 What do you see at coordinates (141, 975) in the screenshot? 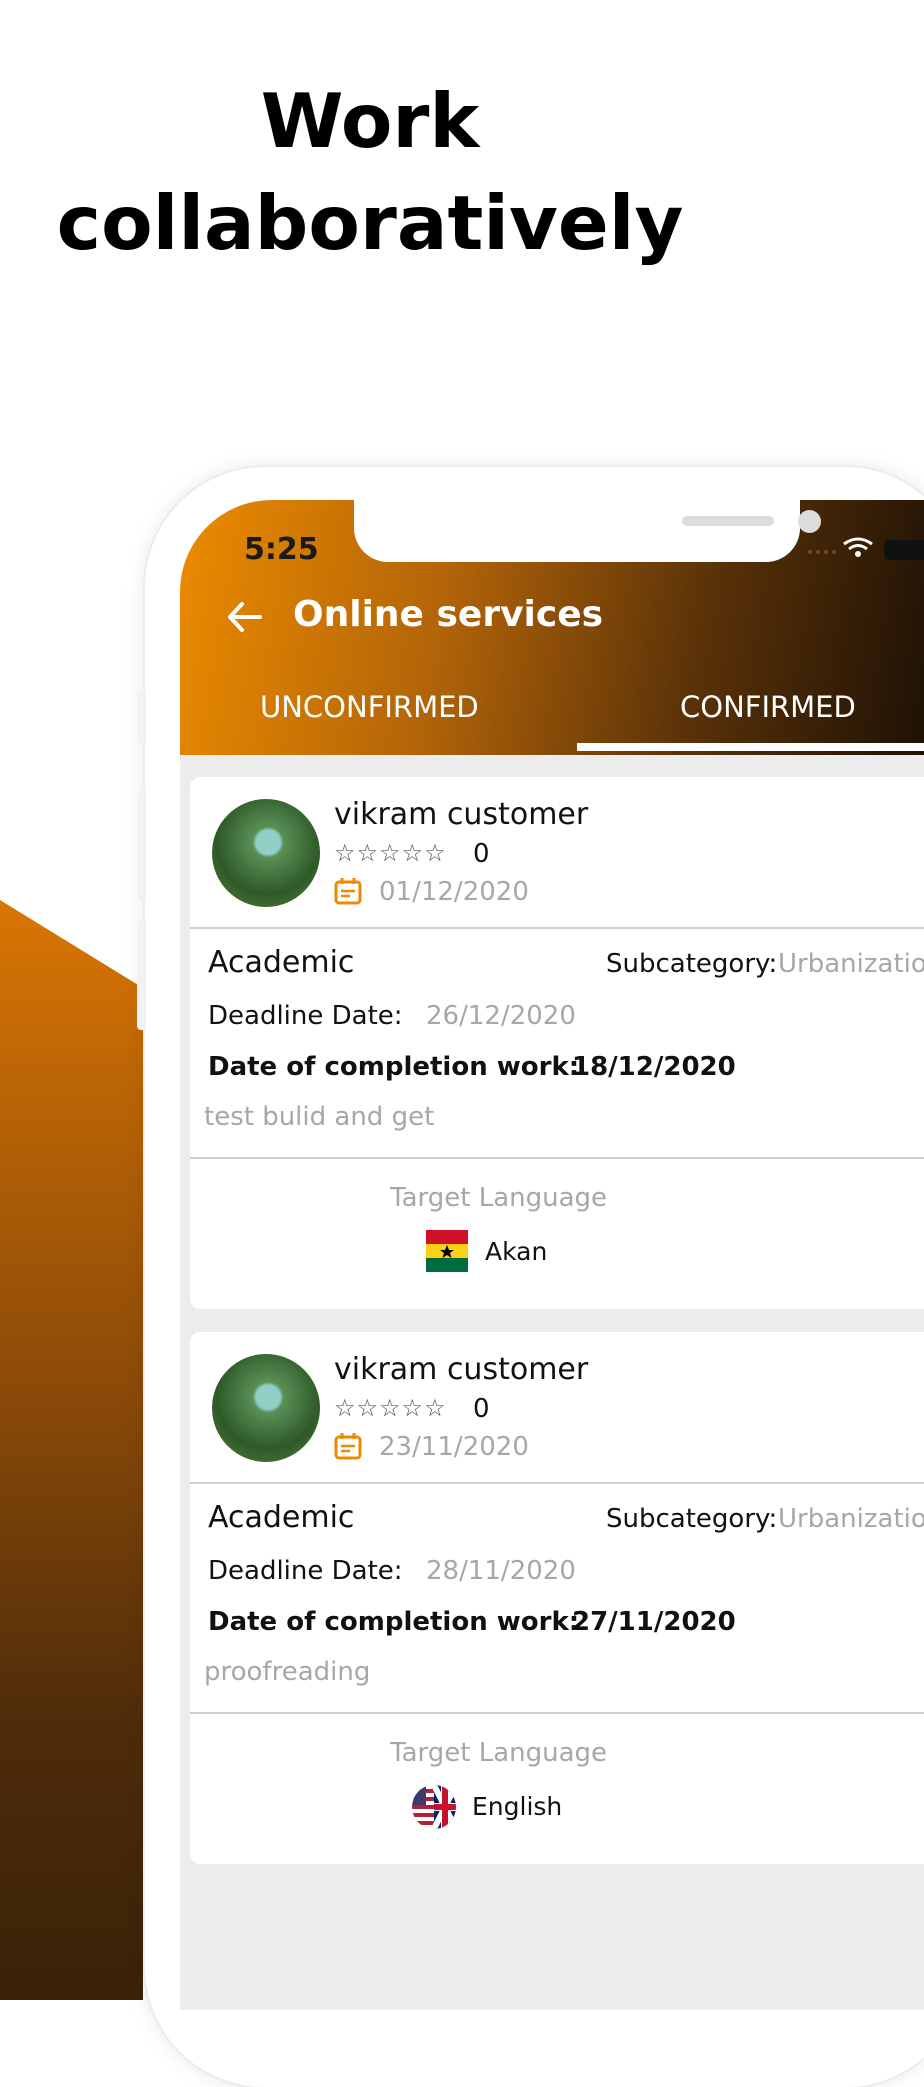
I see `phone-volume-down-button` at bounding box center [141, 975].